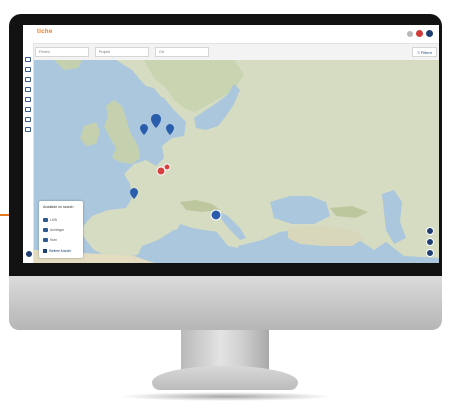  I want to click on legend-view-button: Weitere Ansicht, so click(57, 251).